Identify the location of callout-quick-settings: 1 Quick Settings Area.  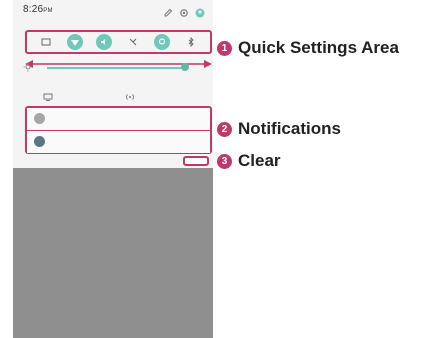
(308, 48).